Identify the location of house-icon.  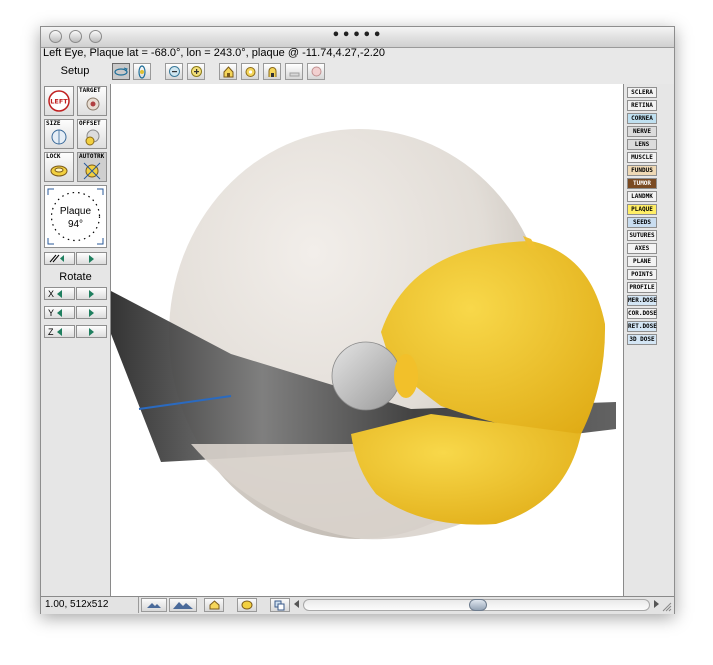
(214, 605).